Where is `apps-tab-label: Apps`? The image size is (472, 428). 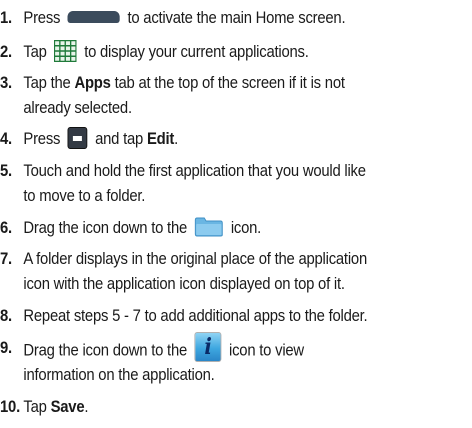 apps-tab-label: Apps is located at coordinates (92, 83).